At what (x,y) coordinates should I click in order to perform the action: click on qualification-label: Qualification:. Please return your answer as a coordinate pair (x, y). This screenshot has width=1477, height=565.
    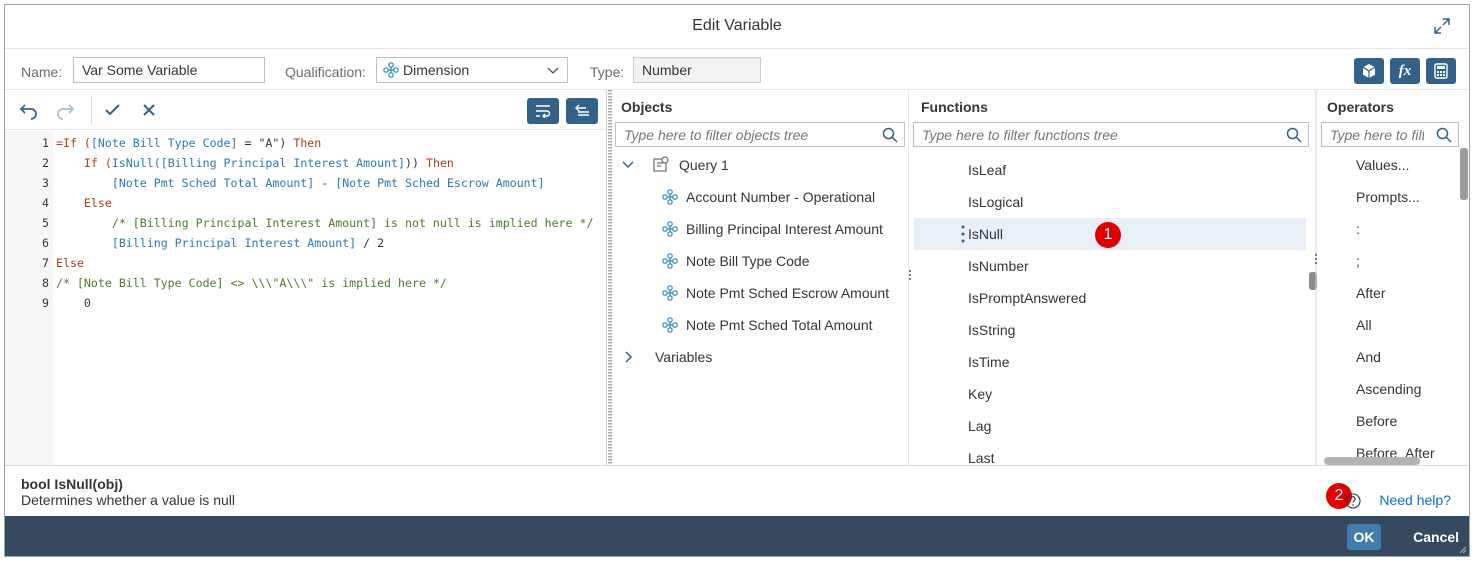
    Looking at the image, I should click on (325, 72).